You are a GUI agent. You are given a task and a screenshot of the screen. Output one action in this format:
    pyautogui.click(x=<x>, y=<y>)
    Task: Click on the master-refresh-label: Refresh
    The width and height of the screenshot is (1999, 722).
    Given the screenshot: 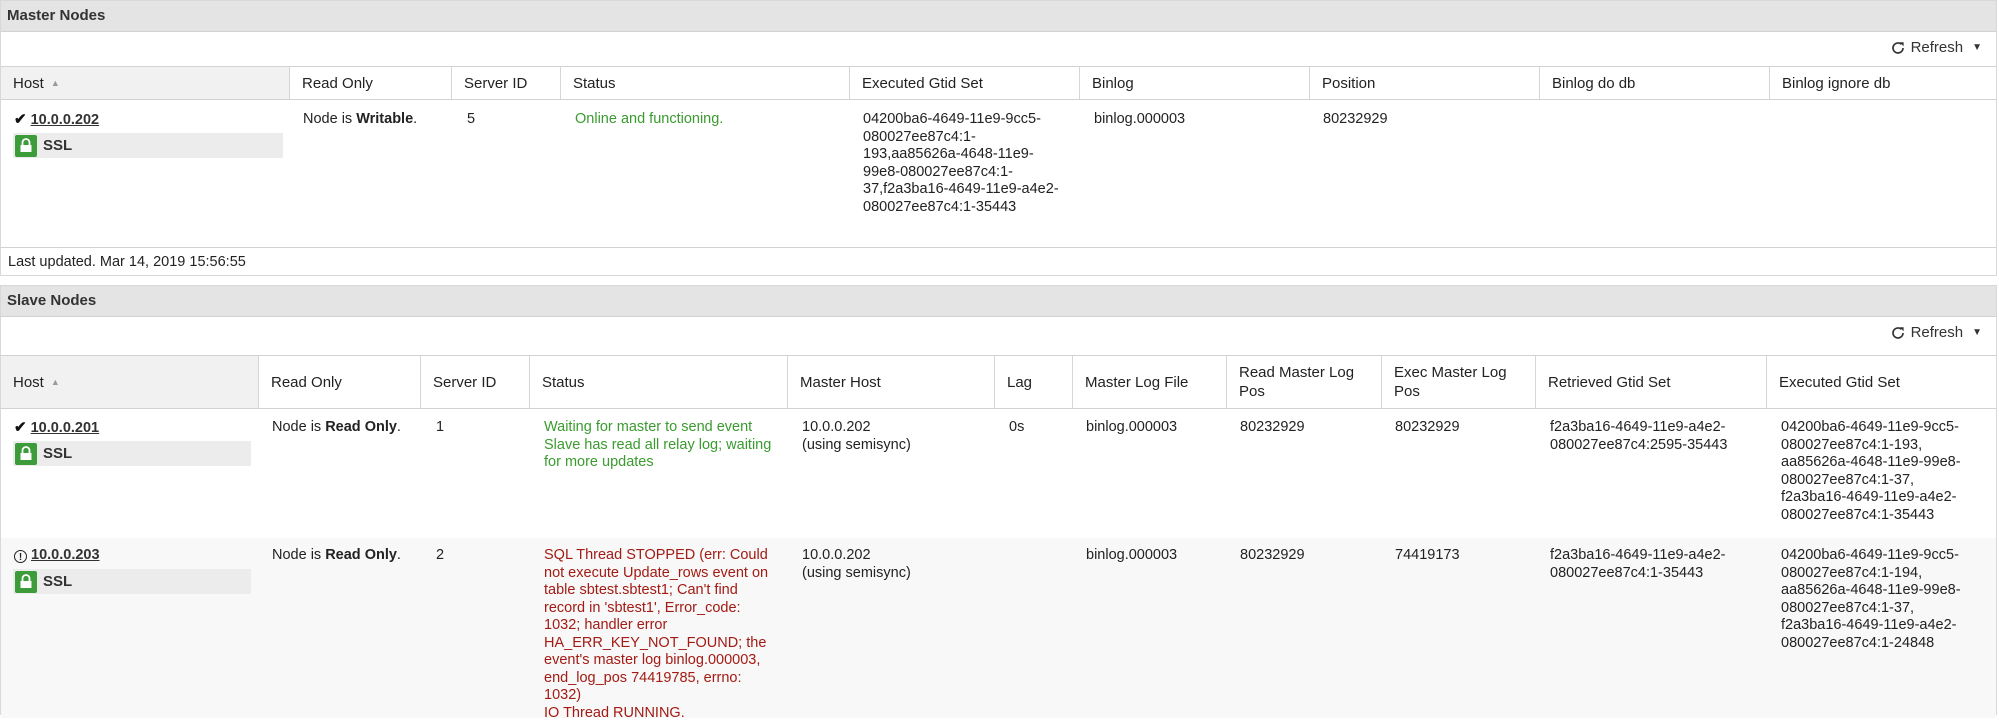 What is the action you would take?
    pyautogui.click(x=1937, y=47)
    